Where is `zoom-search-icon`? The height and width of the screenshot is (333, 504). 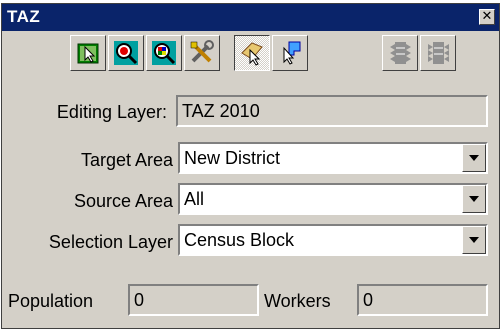
zoom-search-icon is located at coordinates (126, 53).